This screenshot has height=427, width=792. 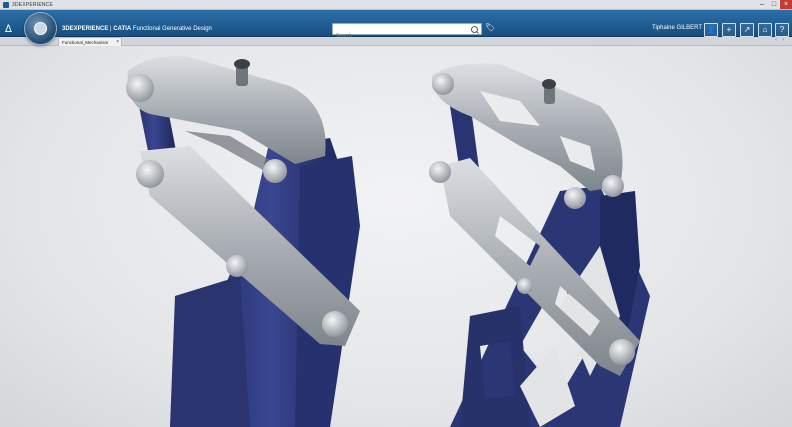 What do you see at coordinates (786, 4) in the screenshot?
I see `close-window-button: ×` at bounding box center [786, 4].